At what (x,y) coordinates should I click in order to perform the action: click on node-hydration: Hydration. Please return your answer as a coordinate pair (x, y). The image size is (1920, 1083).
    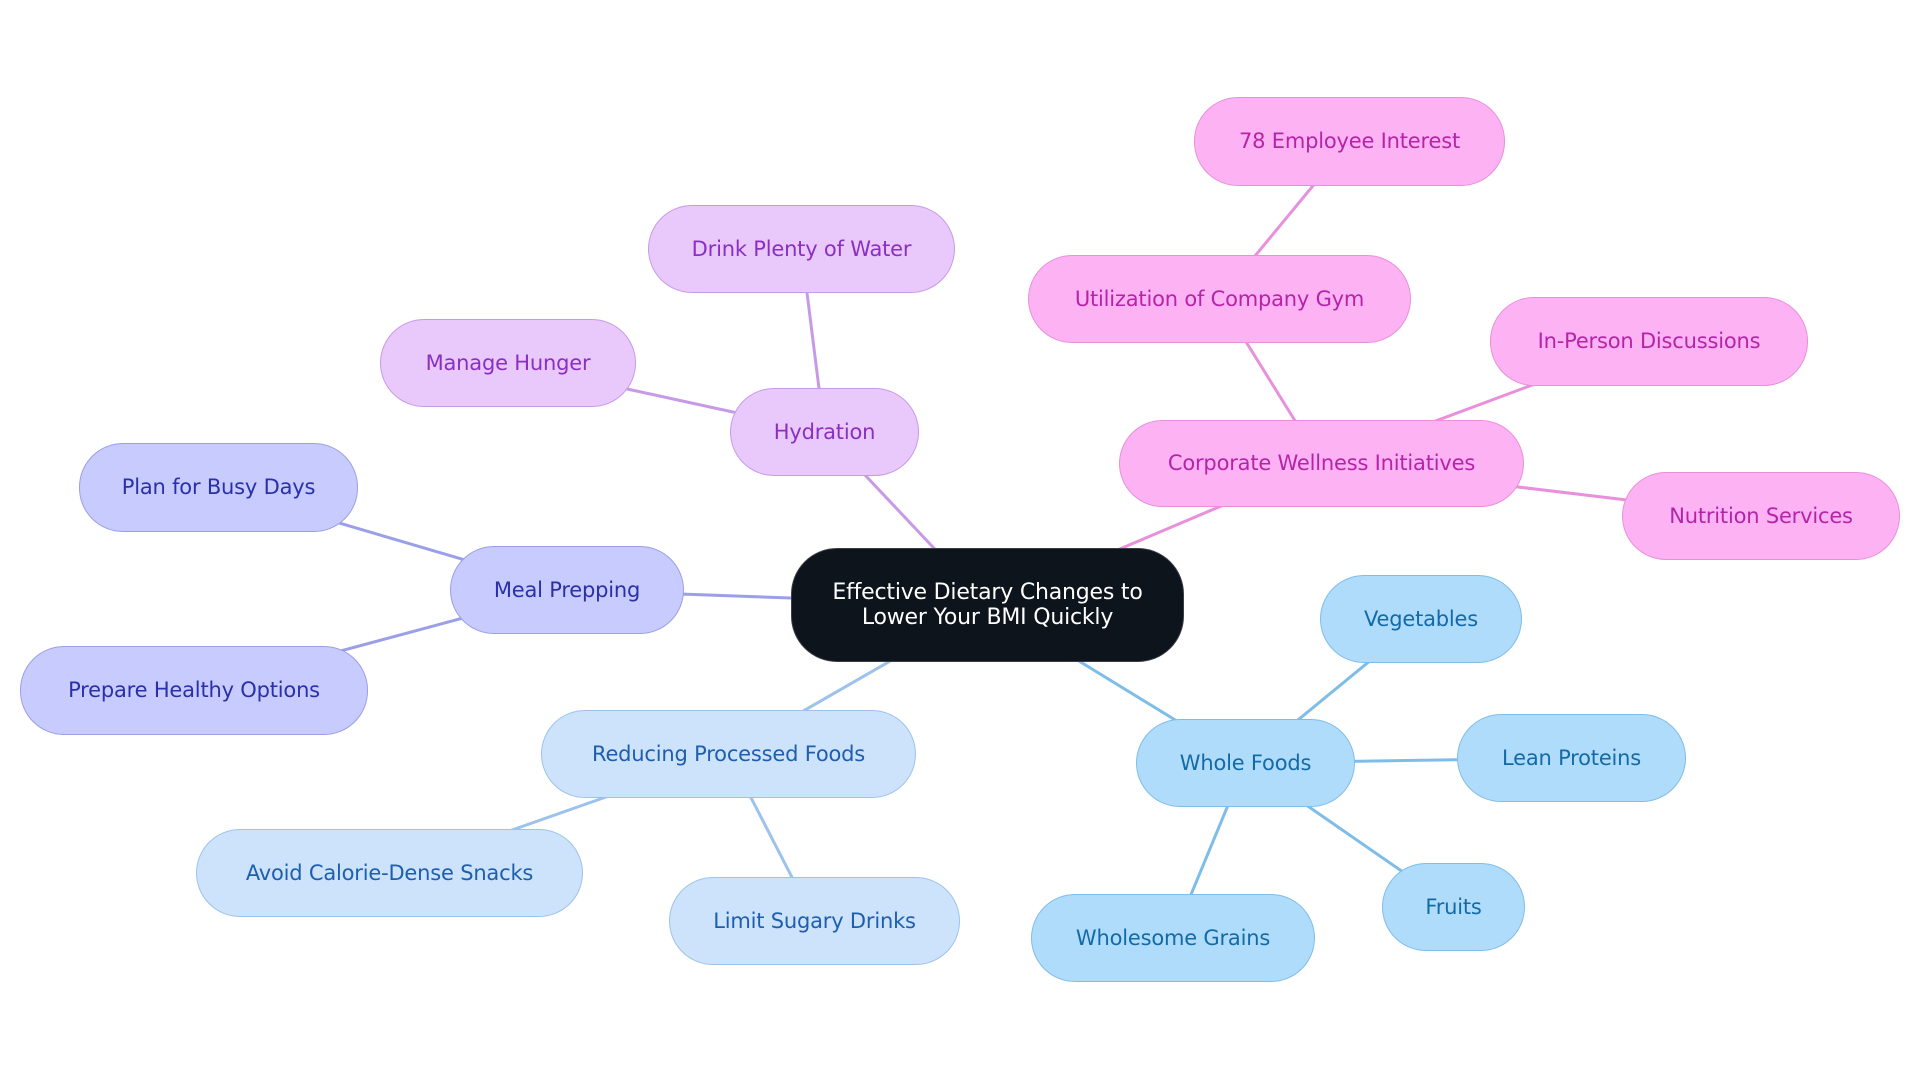
    Looking at the image, I should click on (824, 432).